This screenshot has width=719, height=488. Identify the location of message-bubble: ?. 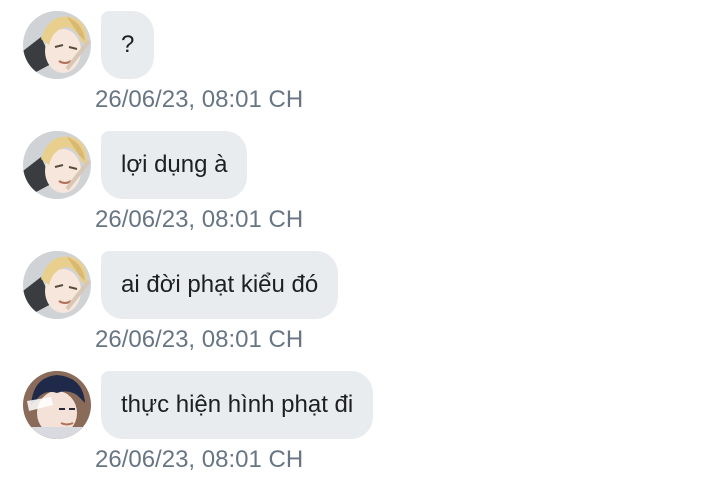
(128, 45).